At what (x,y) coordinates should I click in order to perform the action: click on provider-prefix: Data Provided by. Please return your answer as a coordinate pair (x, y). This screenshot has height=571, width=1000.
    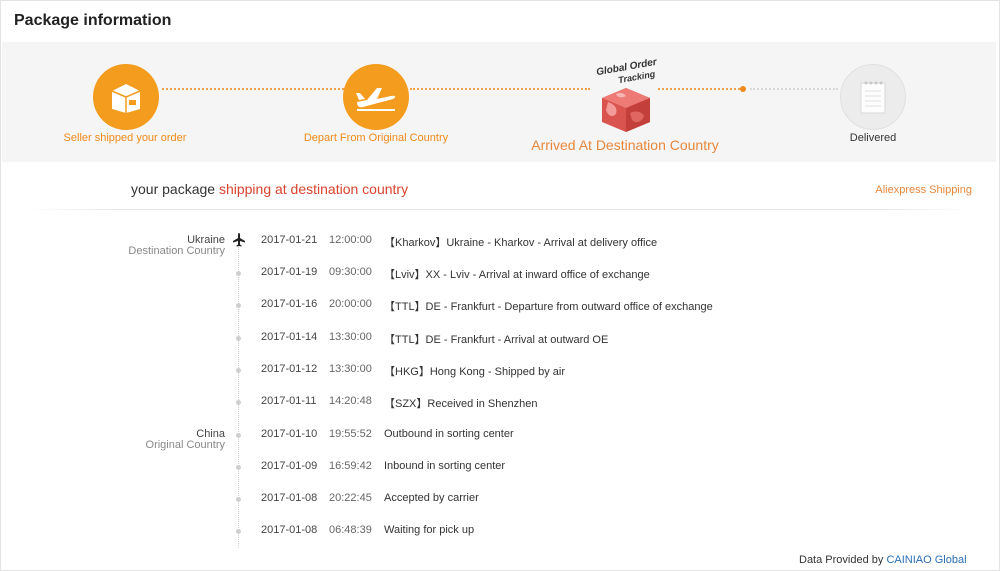
    Looking at the image, I should click on (841, 560).